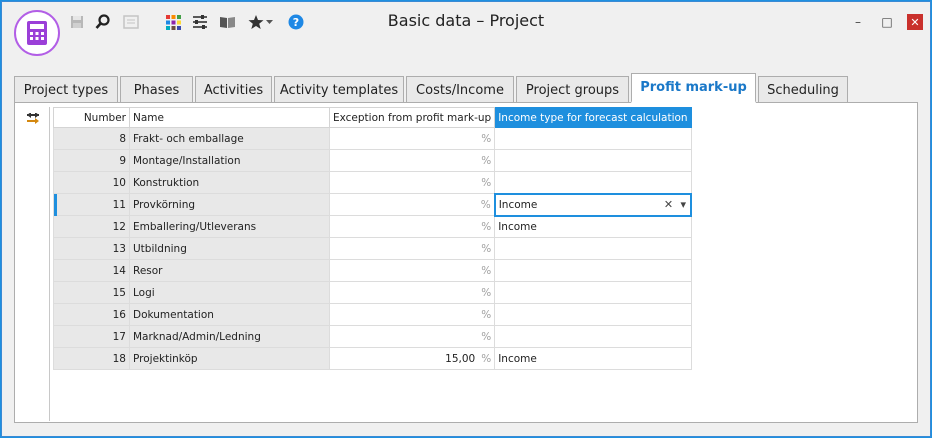 The image size is (932, 438). I want to click on column-header-name: Name, so click(229, 117).